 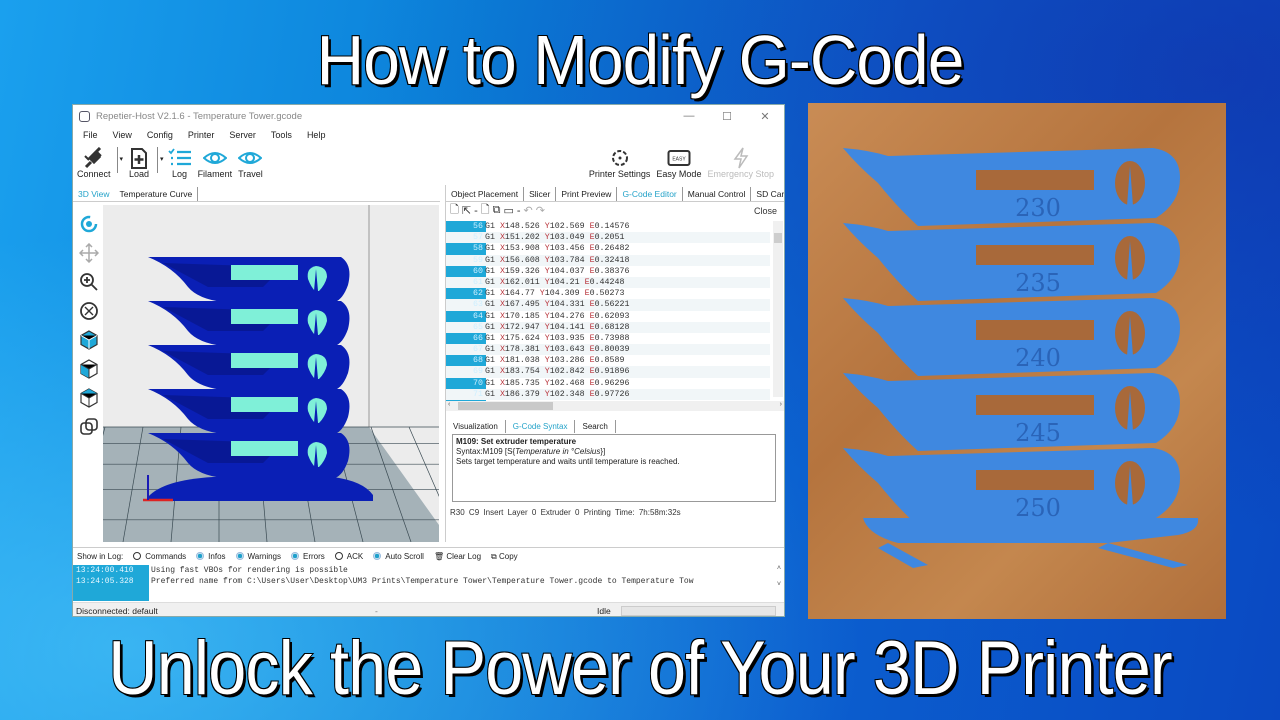 I want to click on tab-manual-control: Manual Control, so click(x=716, y=194).